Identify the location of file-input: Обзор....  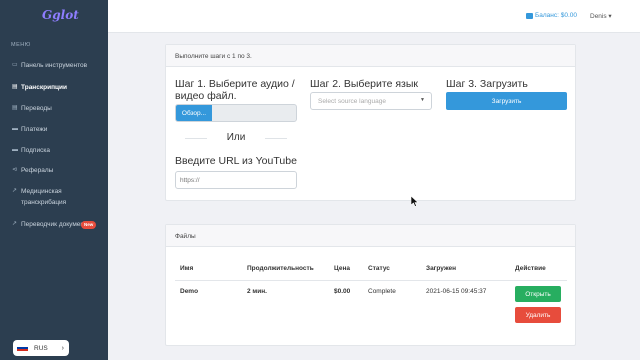
(236, 113).